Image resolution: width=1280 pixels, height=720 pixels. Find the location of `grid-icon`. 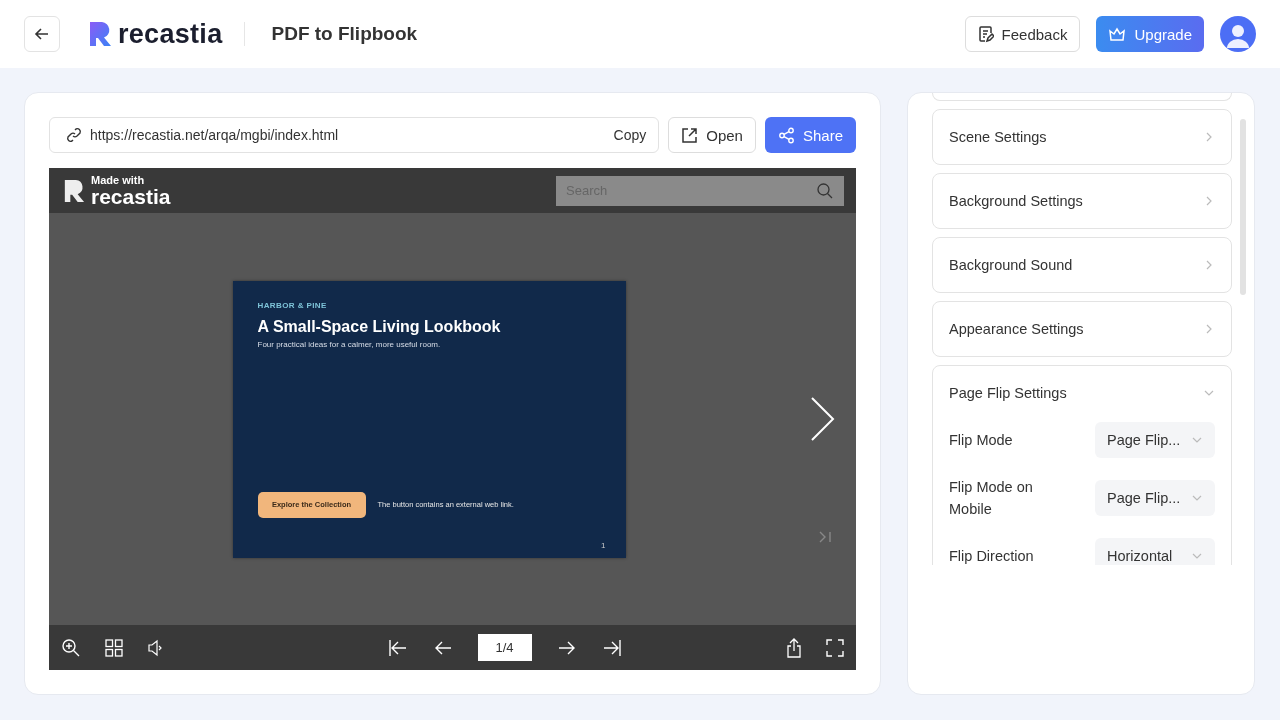

grid-icon is located at coordinates (114, 647).